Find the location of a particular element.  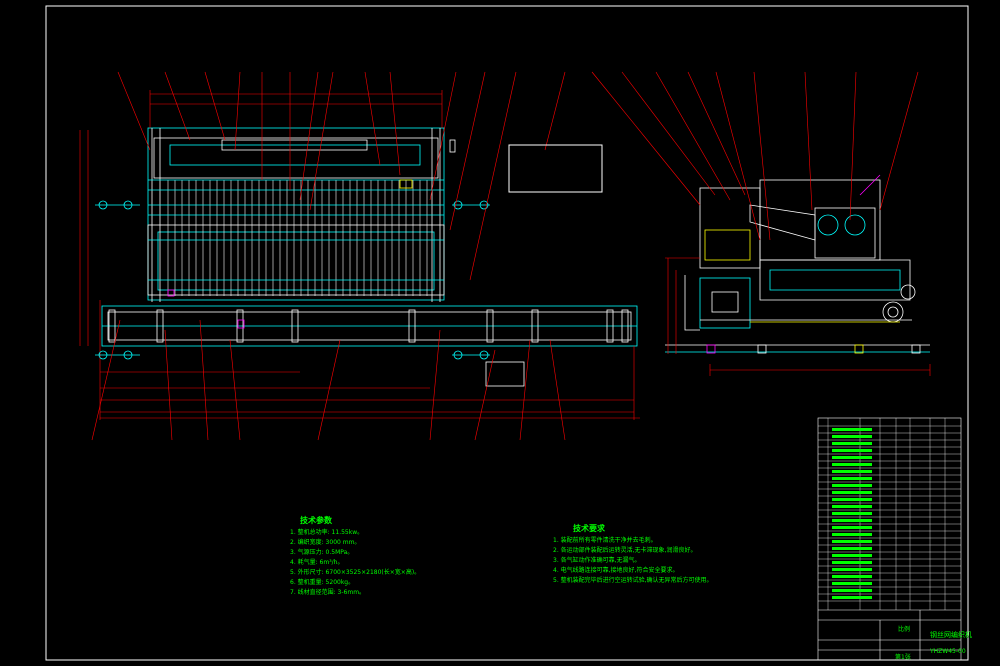

requirement-line-4: 4. 电气线路连接可靠,接地良好,符合安全要求。 is located at coordinates (616, 570).